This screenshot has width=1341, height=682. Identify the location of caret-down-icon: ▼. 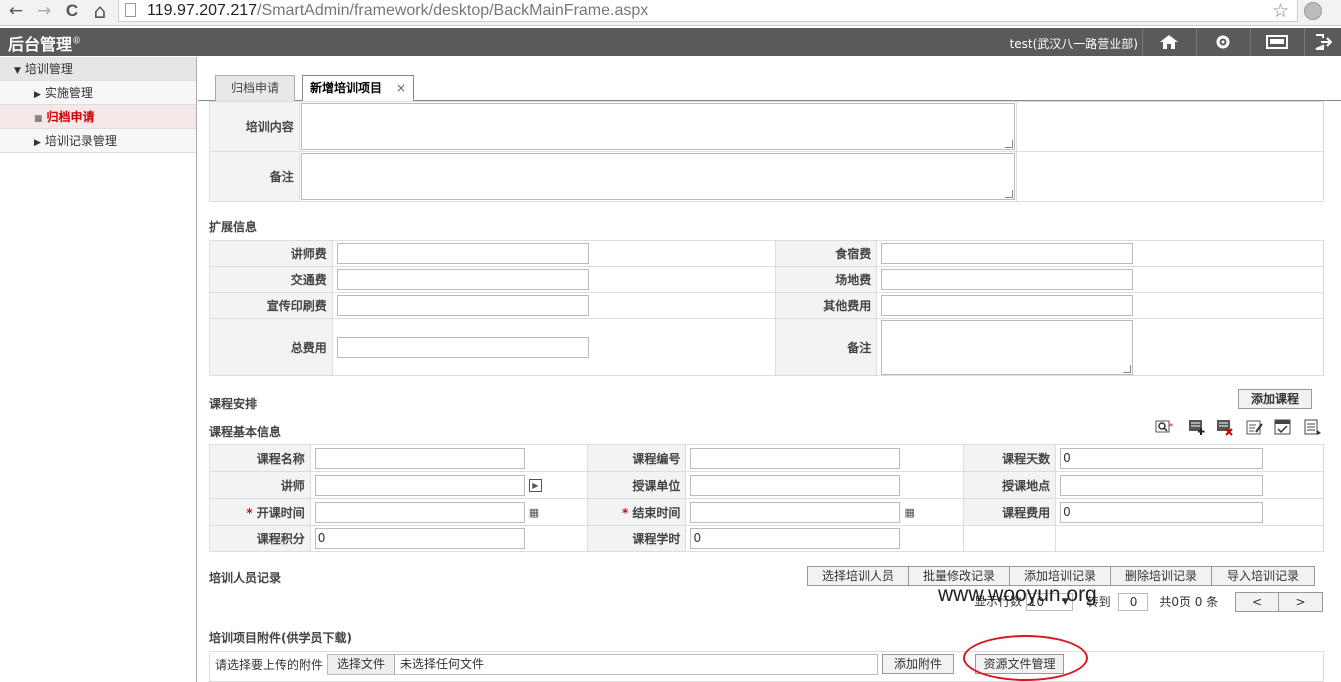
(17, 71).